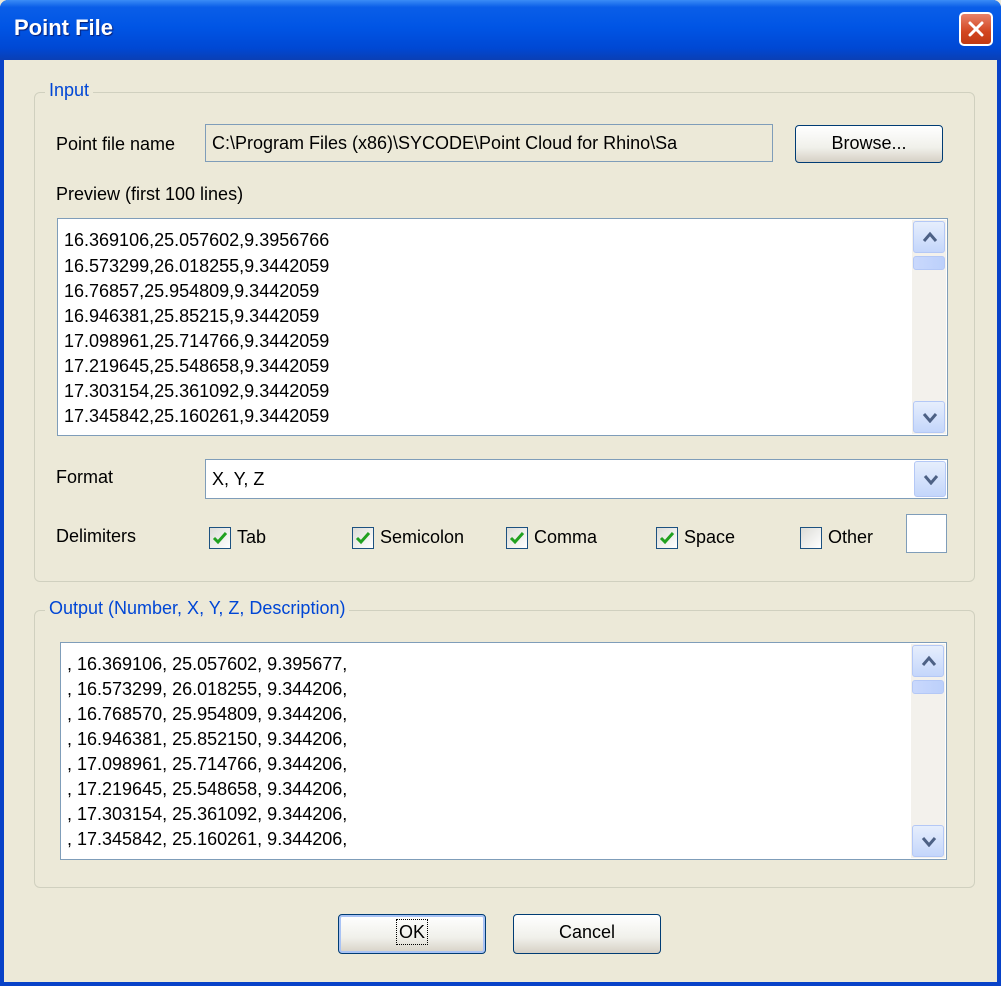  I want to click on semicolon-checkbox, so click(363, 538).